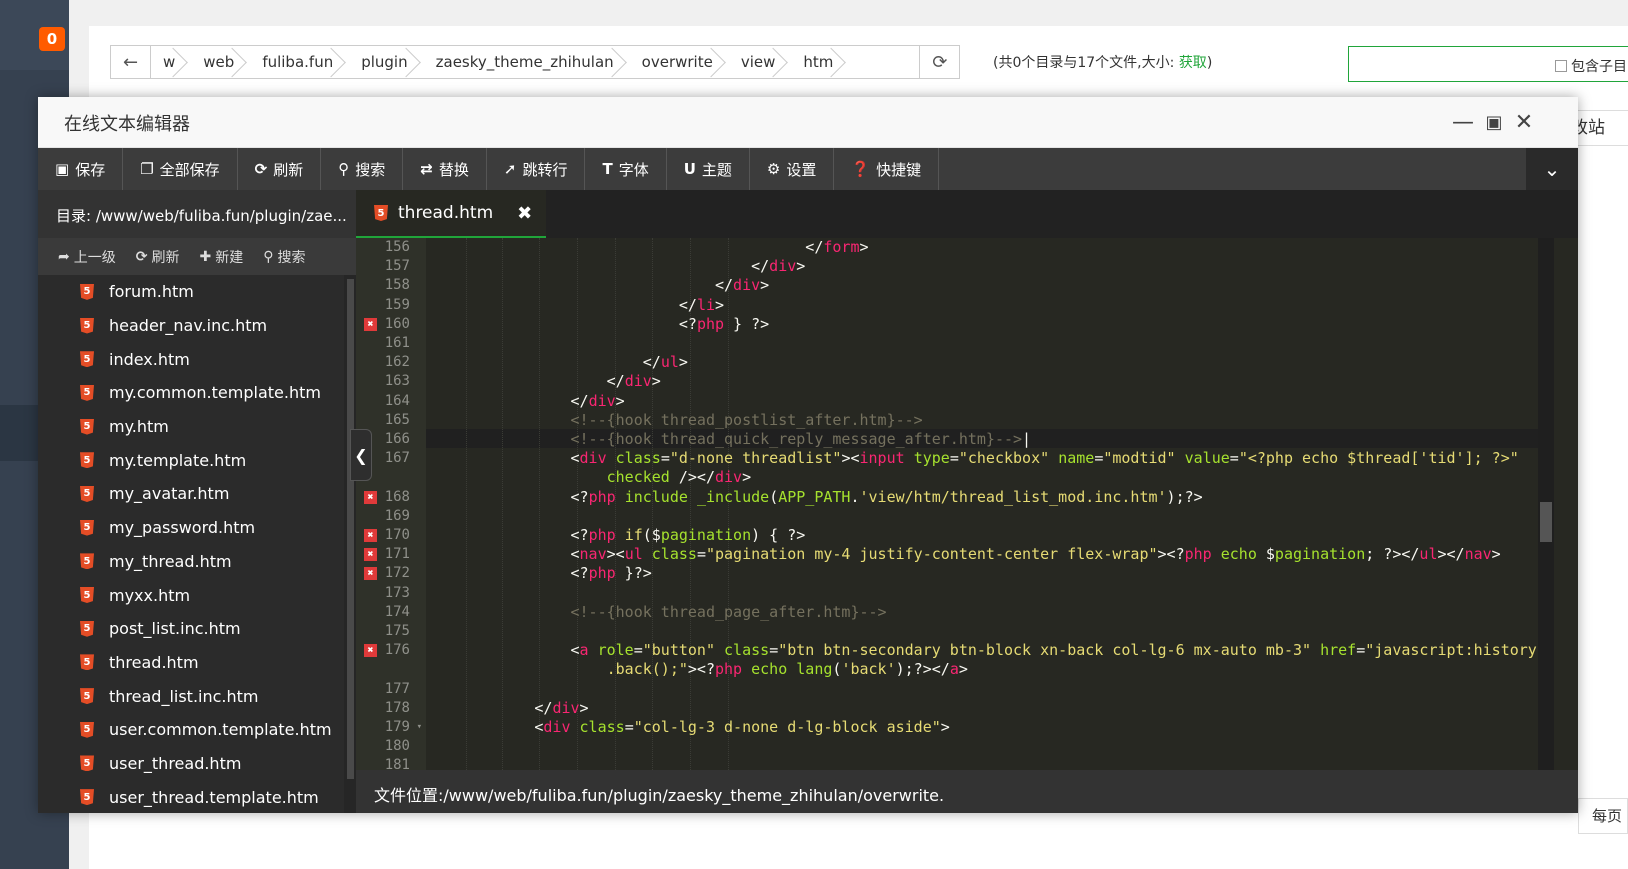 Image resolution: width=1628 pixels, height=869 pixels. What do you see at coordinates (81, 169) in the screenshot?
I see `save-button: ▣ 保存` at bounding box center [81, 169].